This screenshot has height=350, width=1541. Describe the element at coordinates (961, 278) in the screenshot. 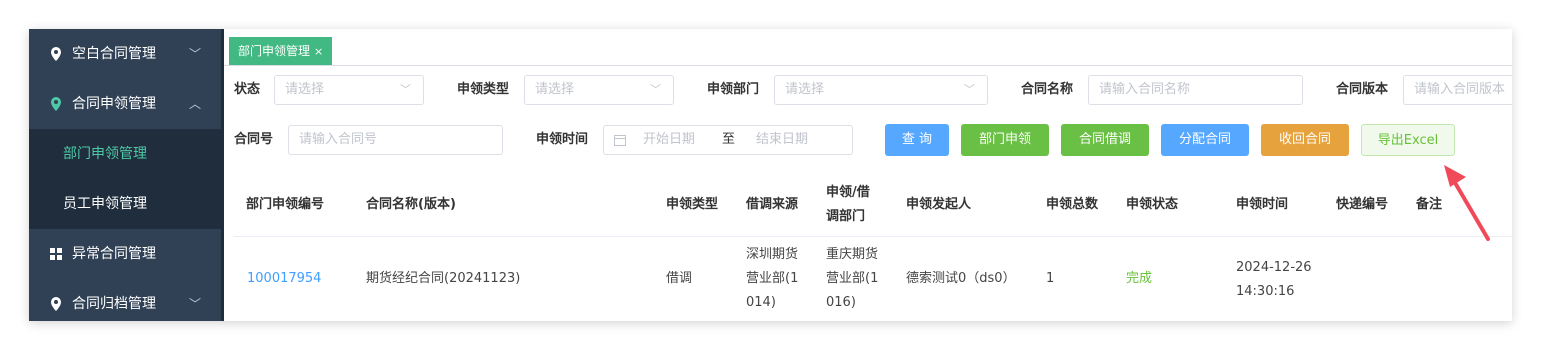

I see `initiator-cell: 德索测试0（ds0）` at that location.